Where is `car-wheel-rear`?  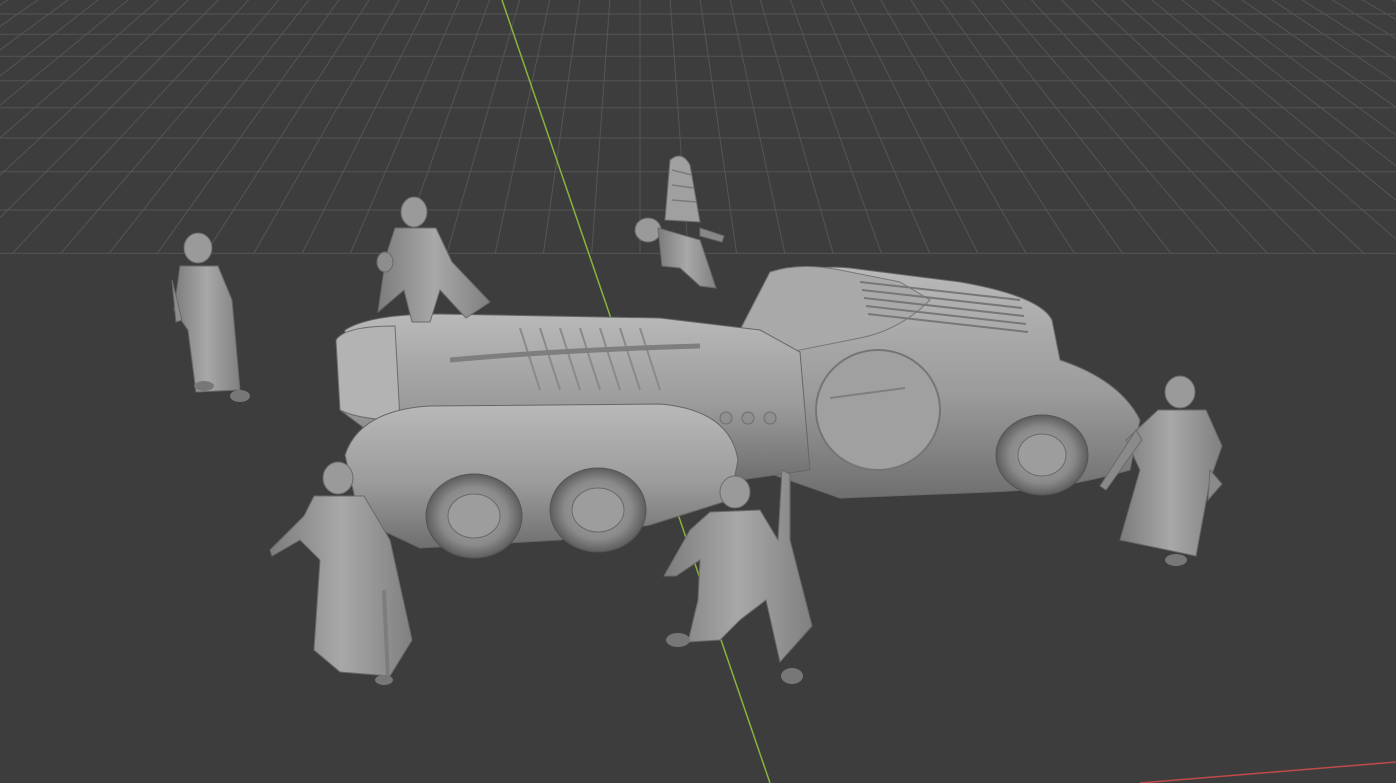 car-wheel-rear is located at coordinates (1042, 455).